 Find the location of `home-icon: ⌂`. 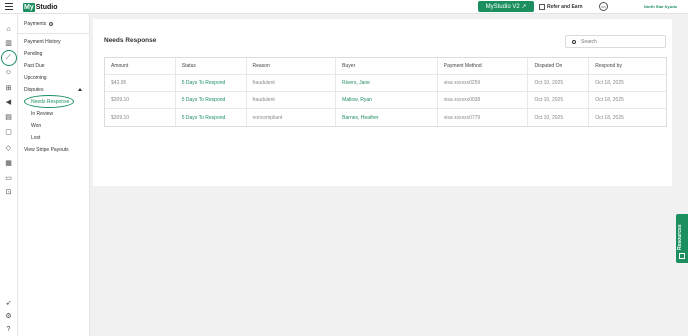

home-icon: ⌂ is located at coordinates (8, 29).